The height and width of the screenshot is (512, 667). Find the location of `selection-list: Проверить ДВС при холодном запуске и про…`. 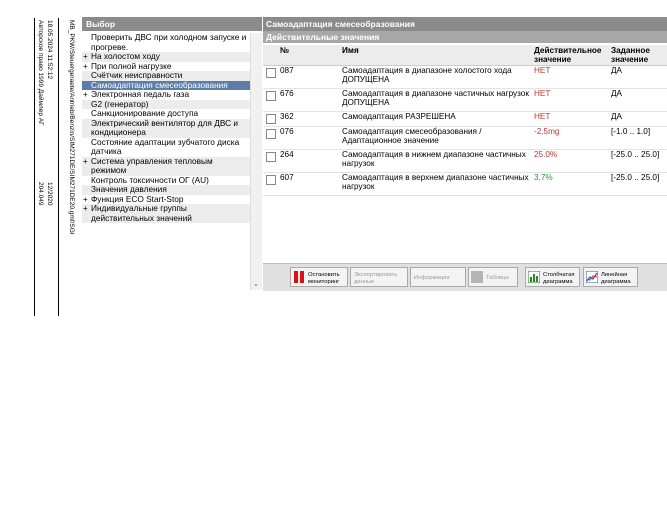

selection-list: Проверить ДВС при холодном запуске и про… is located at coordinates (166, 127).